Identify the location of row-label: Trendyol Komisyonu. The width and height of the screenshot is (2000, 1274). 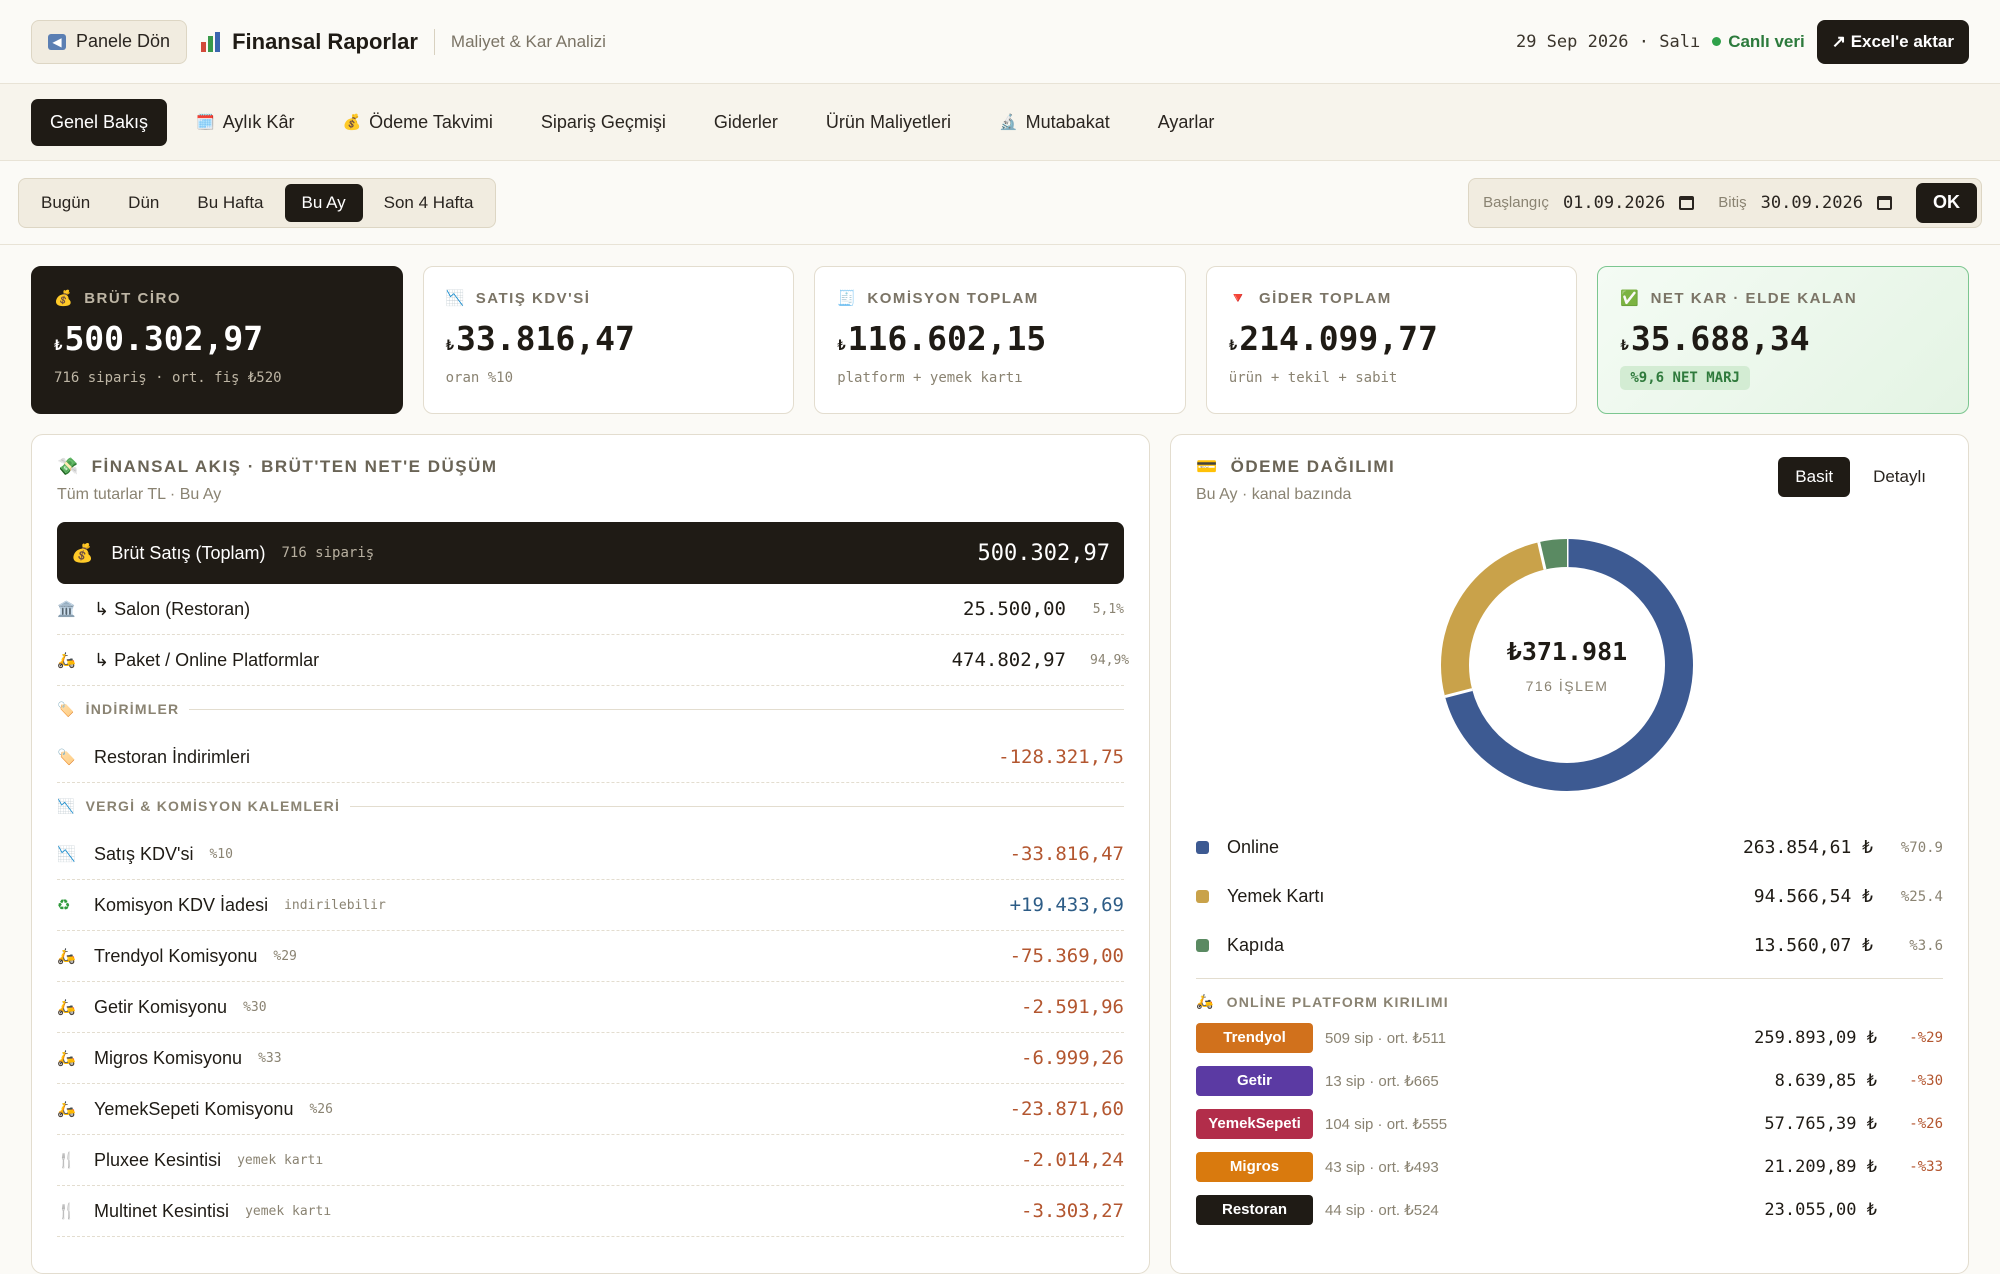
(176, 955).